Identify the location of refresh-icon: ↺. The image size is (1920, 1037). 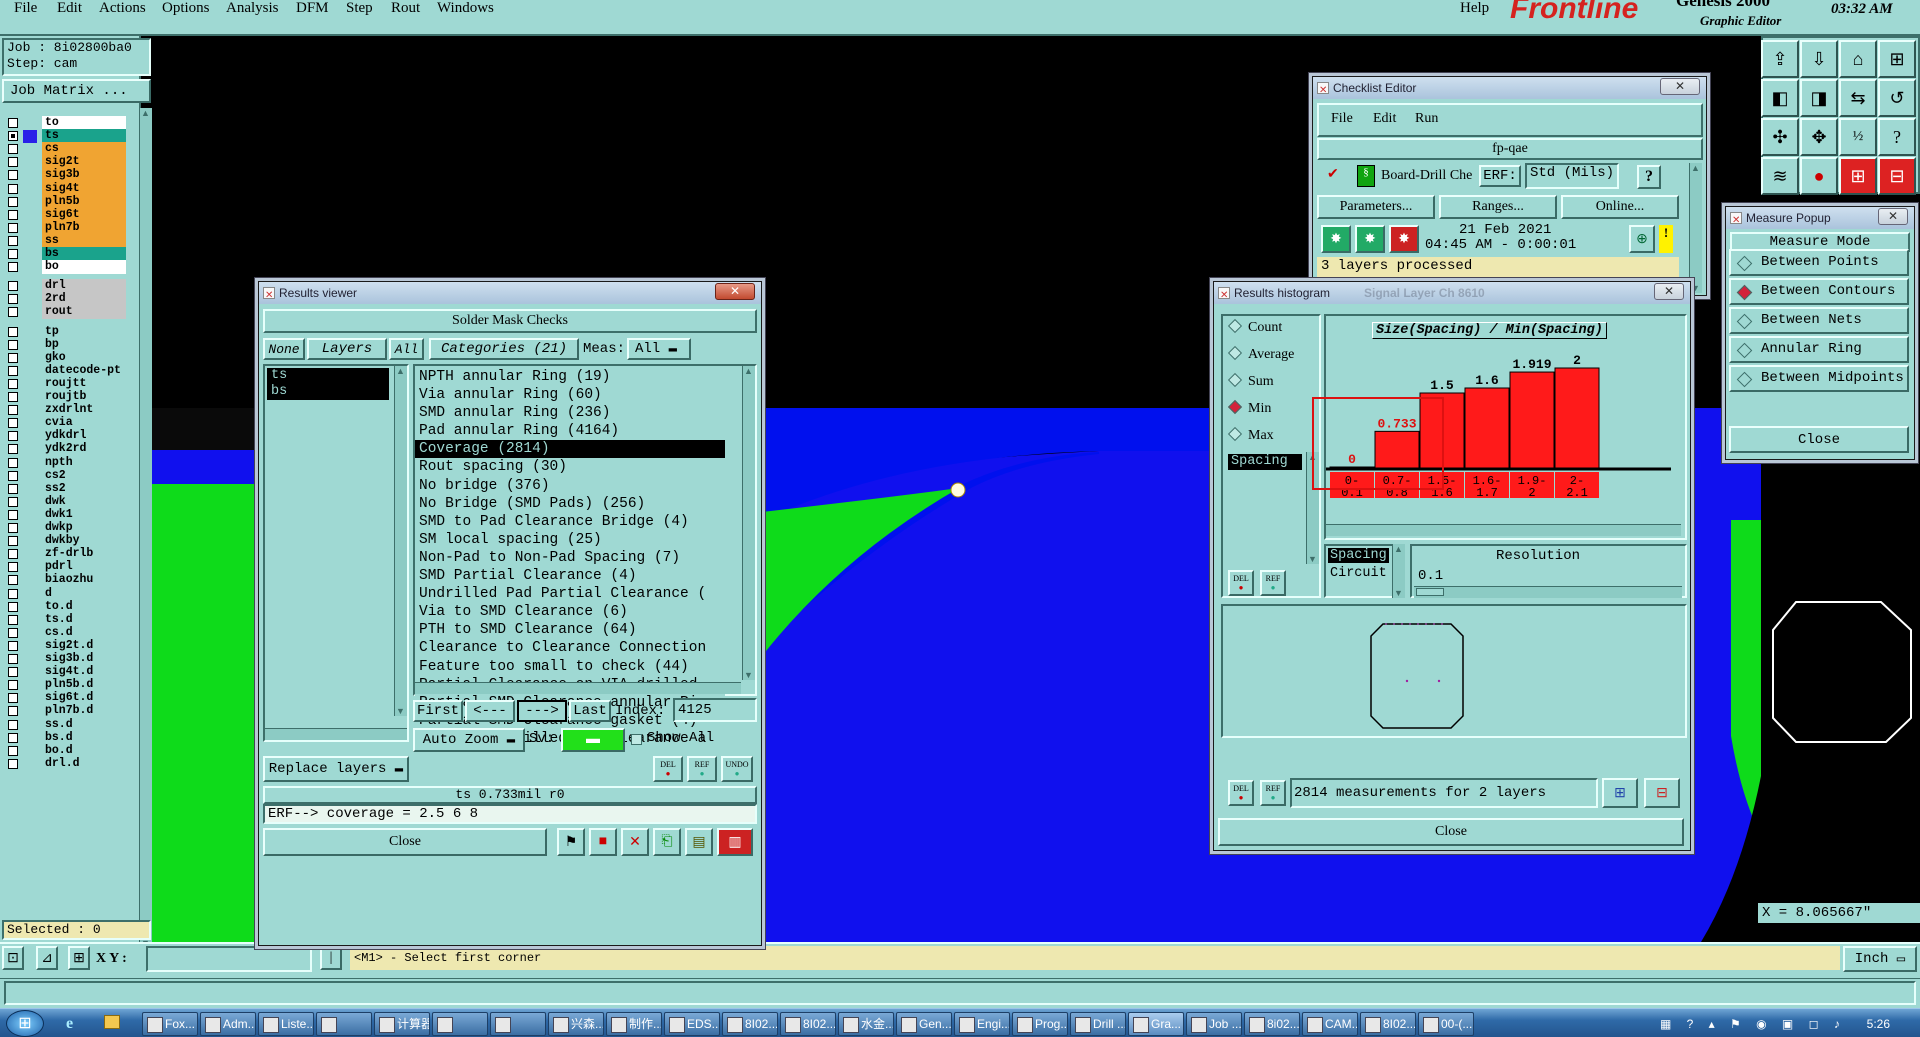
(1897, 98).